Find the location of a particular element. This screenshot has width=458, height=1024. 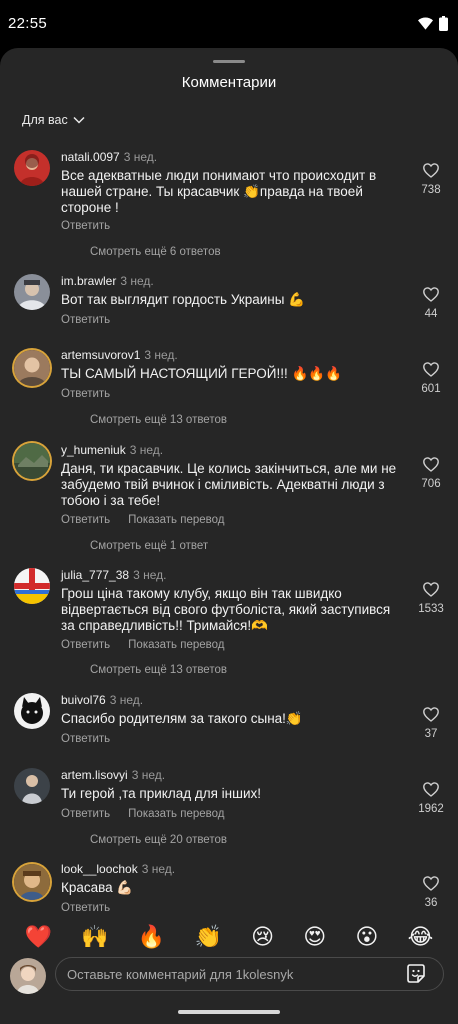

comment-meta: y_humeniuk 3 нед. is located at coordinates (112, 450).